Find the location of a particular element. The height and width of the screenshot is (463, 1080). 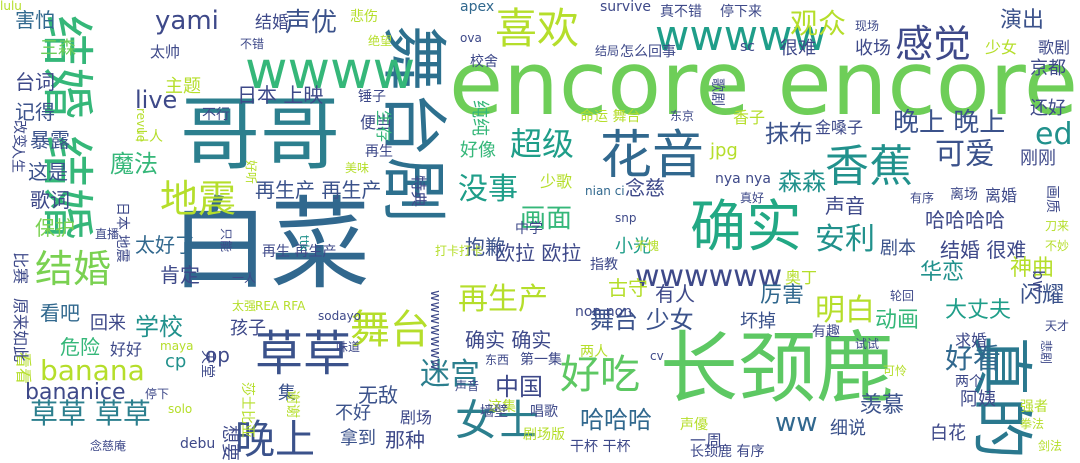

word-92: 拿到 is located at coordinates (358, 438).